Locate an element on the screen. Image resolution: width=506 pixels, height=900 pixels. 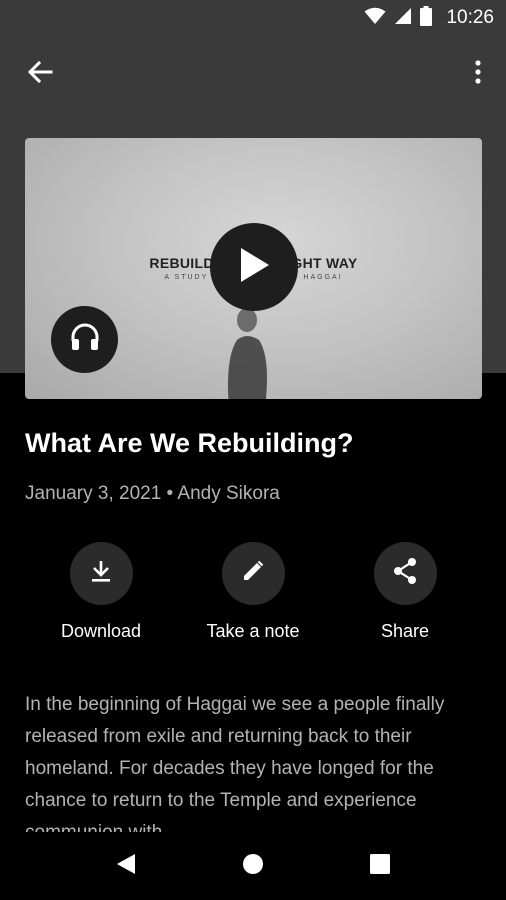
download-button: Download is located at coordinates (101, 592).